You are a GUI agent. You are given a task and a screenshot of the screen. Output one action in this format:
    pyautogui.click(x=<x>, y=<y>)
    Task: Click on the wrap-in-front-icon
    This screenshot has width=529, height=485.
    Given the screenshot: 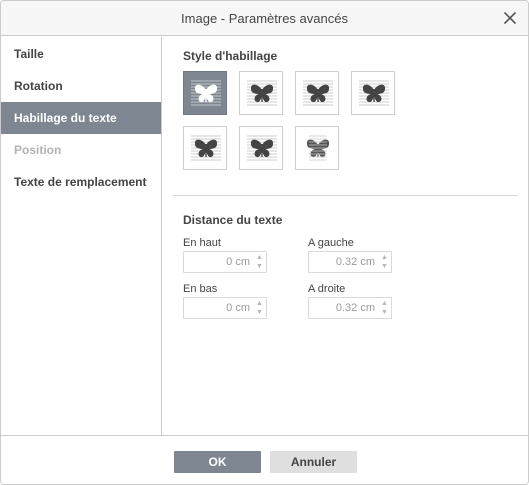 What is the action you would take?
    pyautogui.click(x=262, y=148)
    